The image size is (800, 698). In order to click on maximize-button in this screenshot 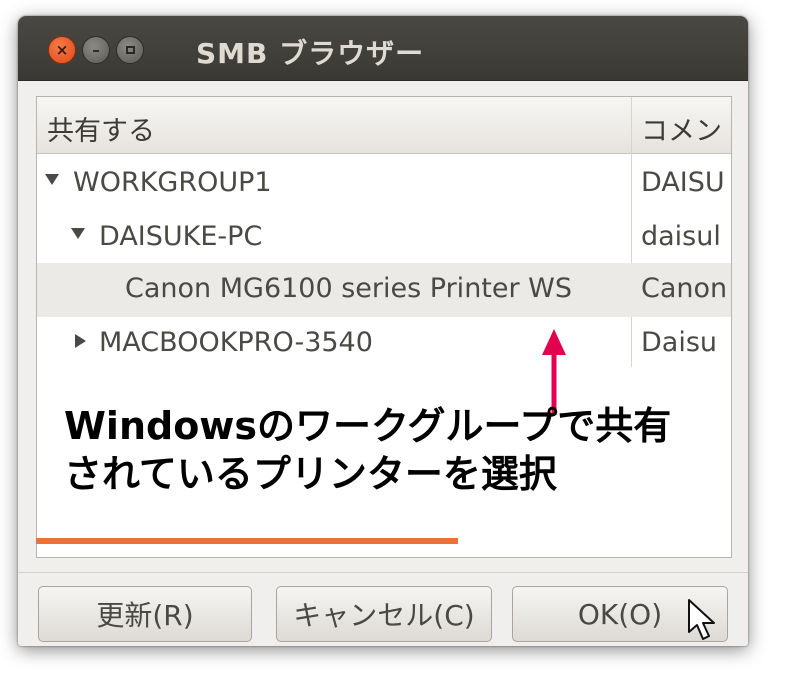, I will do `click(130, 50)`.